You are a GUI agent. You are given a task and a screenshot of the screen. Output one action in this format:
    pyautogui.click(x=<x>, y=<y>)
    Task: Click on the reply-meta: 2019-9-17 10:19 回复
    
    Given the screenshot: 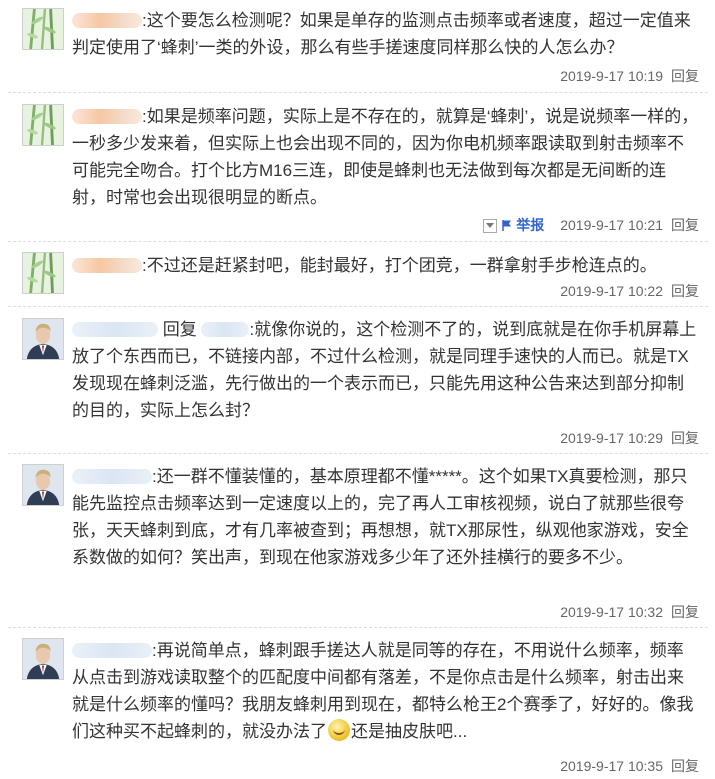 What is the action you would take?
    pyautogui.click(x=629, y=76)
    